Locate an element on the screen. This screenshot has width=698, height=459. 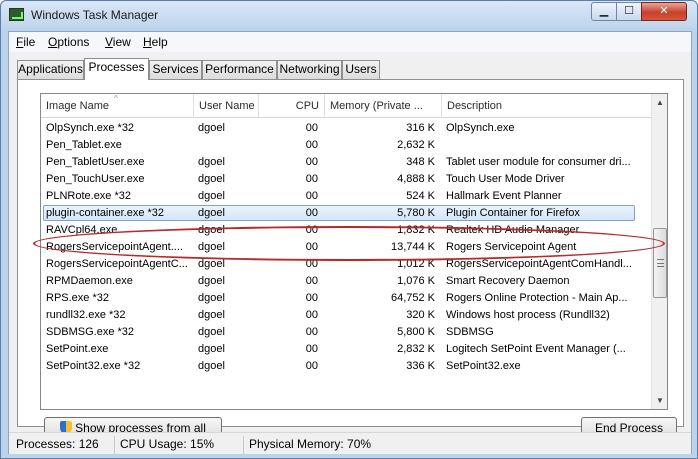
tab-users: Users is located at coordinates (361, 69).